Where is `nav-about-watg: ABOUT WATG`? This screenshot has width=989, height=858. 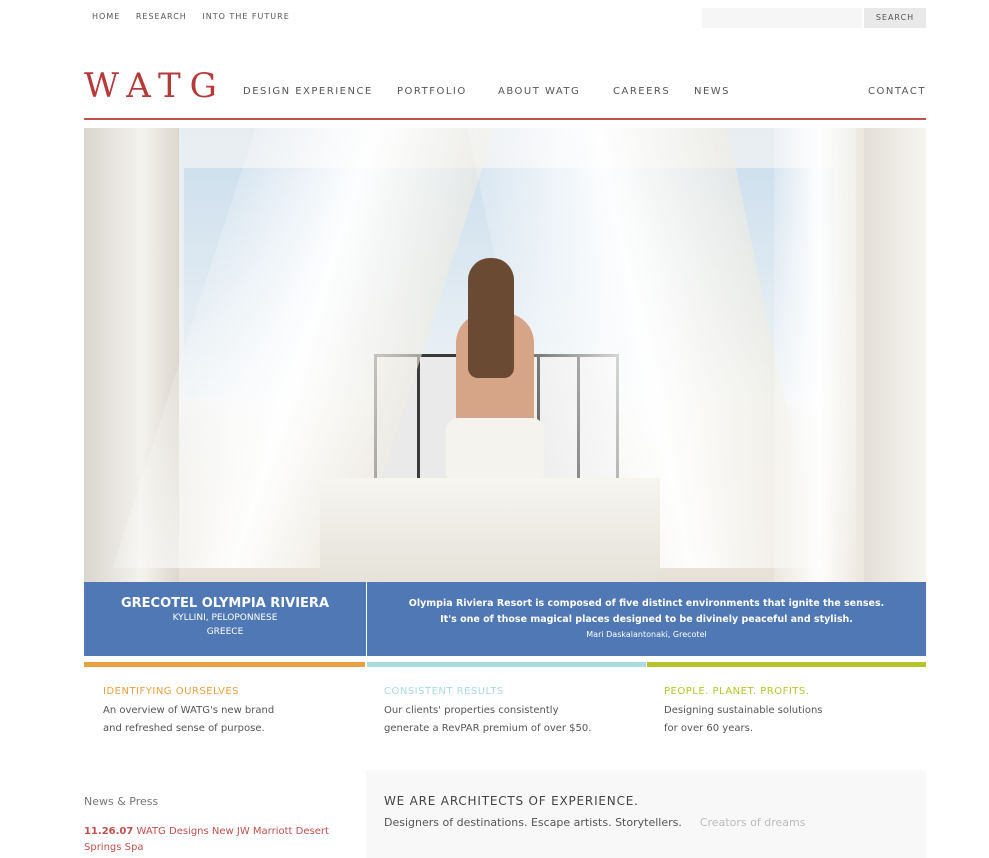 nav-about-watg: ABOUT WATG is located at coordinates (539, 91).